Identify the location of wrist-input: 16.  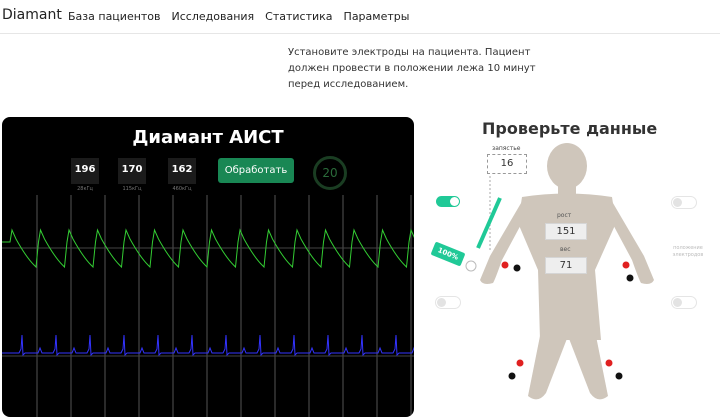
(507, 164).